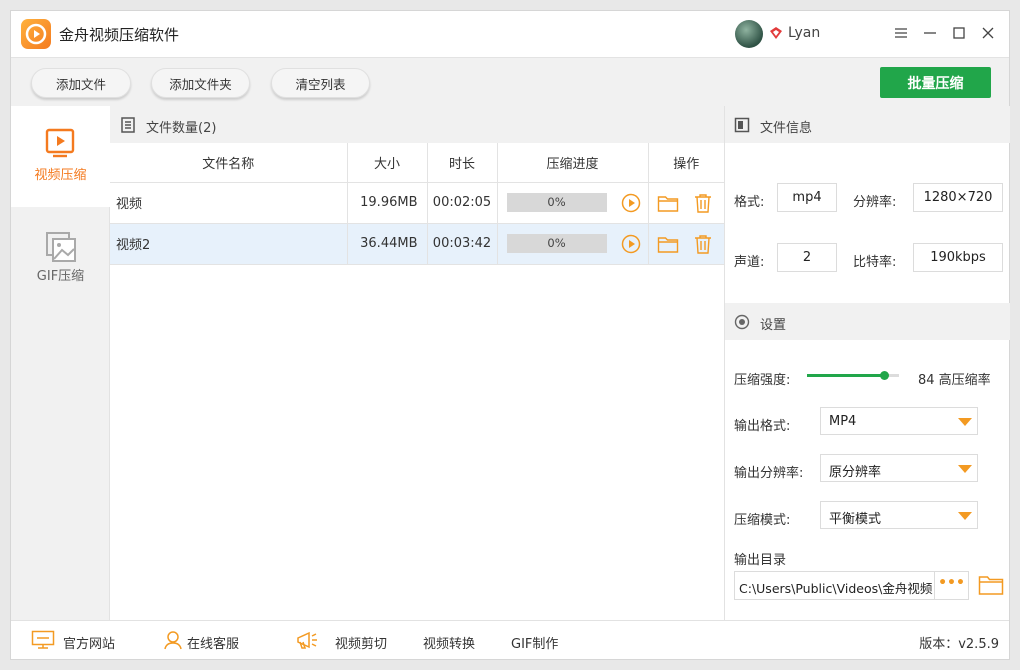 The width and height of the screenshot is (1020, 670). I want to click on official-website-link: 官方网站, so click(89, 642).